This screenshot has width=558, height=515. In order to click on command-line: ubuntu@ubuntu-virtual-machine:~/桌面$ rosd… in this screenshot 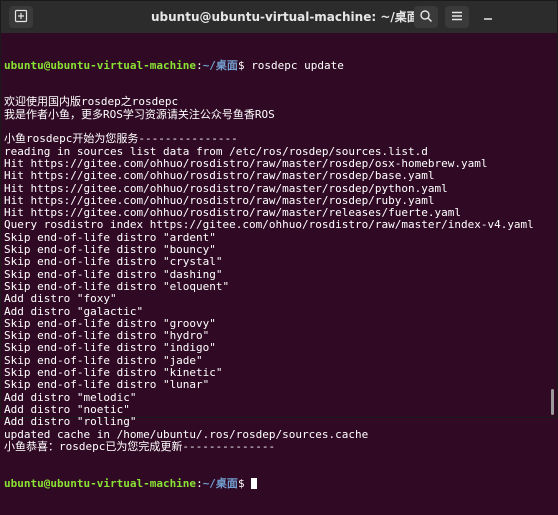, I will do `click(274, 65)`.